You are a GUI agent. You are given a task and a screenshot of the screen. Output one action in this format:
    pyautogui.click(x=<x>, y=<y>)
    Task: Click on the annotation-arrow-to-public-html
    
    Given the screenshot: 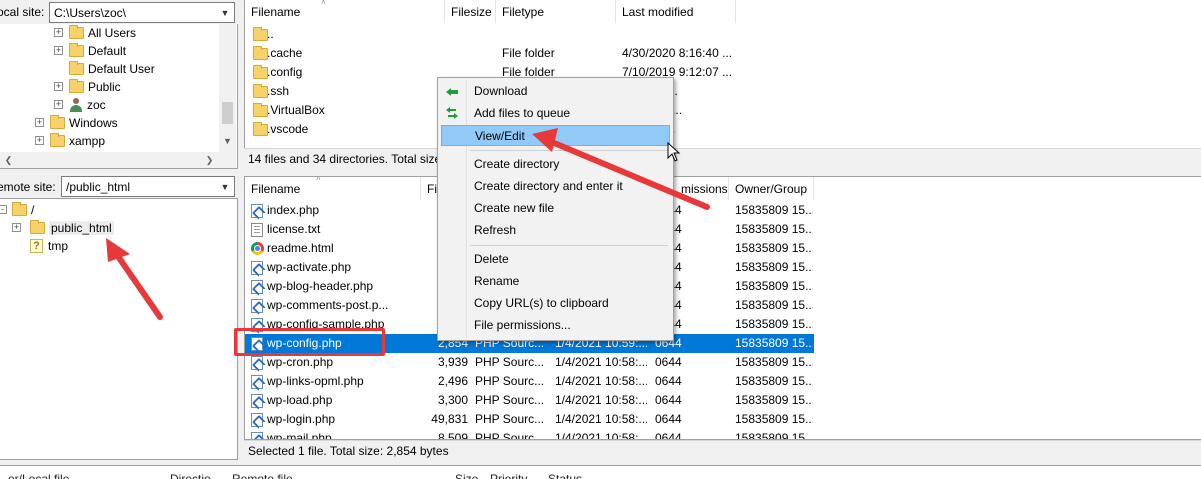 What is the action you would take?
    pyautogui.click(x=137, y=284)
    